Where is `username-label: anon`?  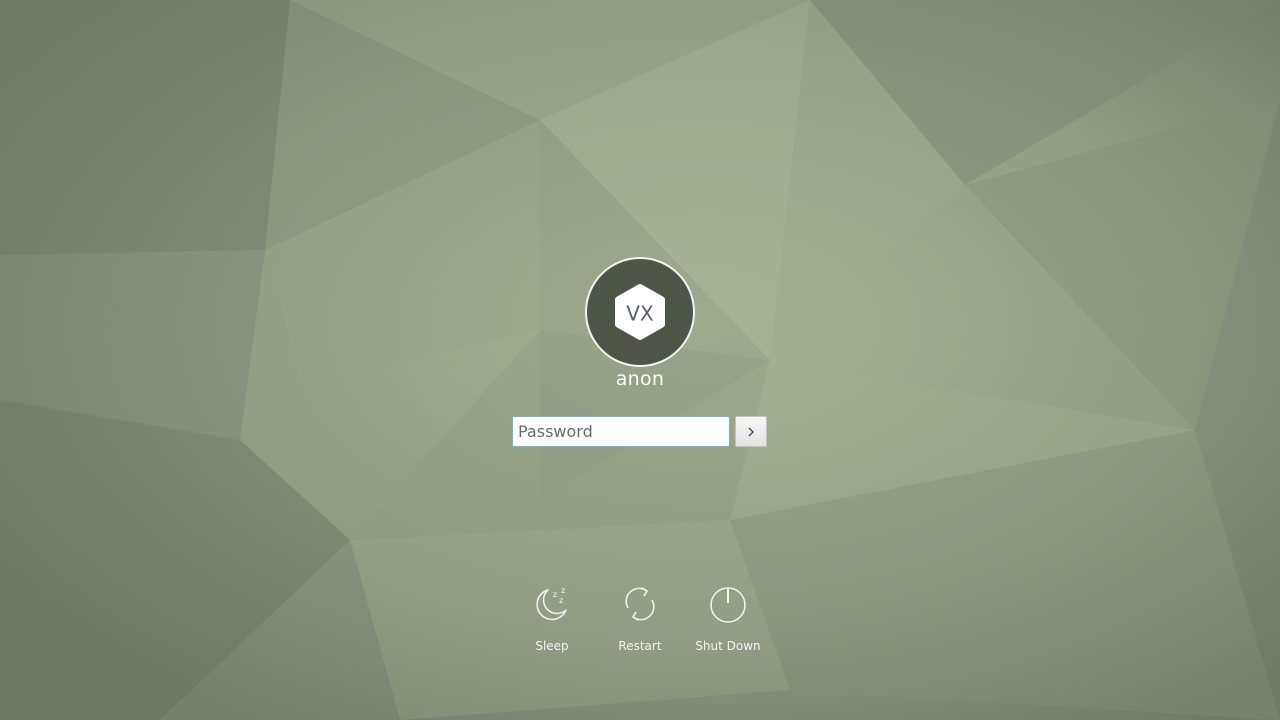 username-label: anon is located at coordinates (640, 379).